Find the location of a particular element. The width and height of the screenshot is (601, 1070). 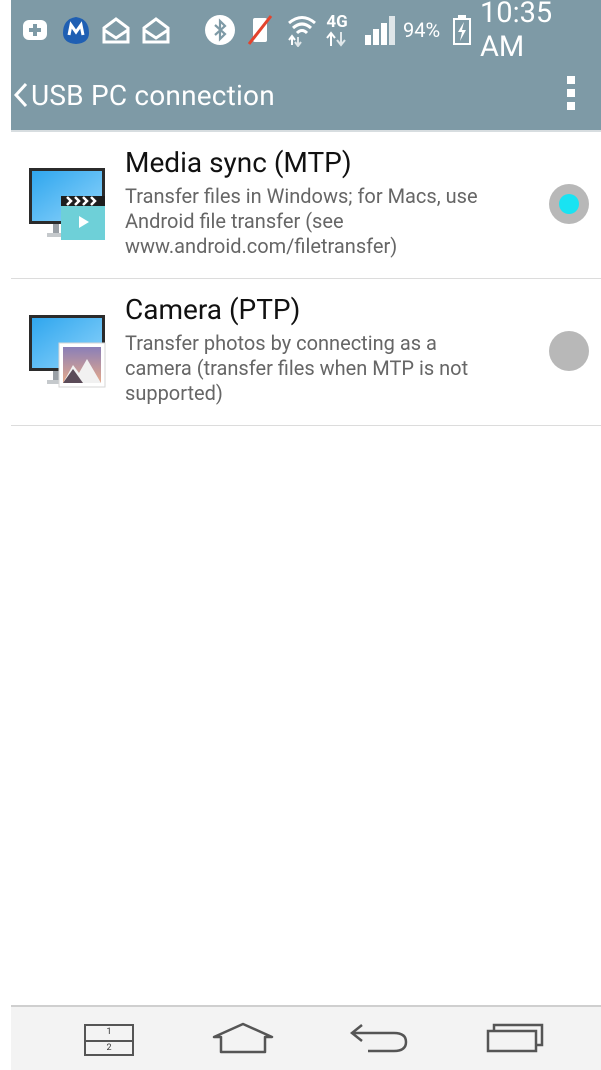

lte-4g-icon: 4G is located at coordinates (337, 30).